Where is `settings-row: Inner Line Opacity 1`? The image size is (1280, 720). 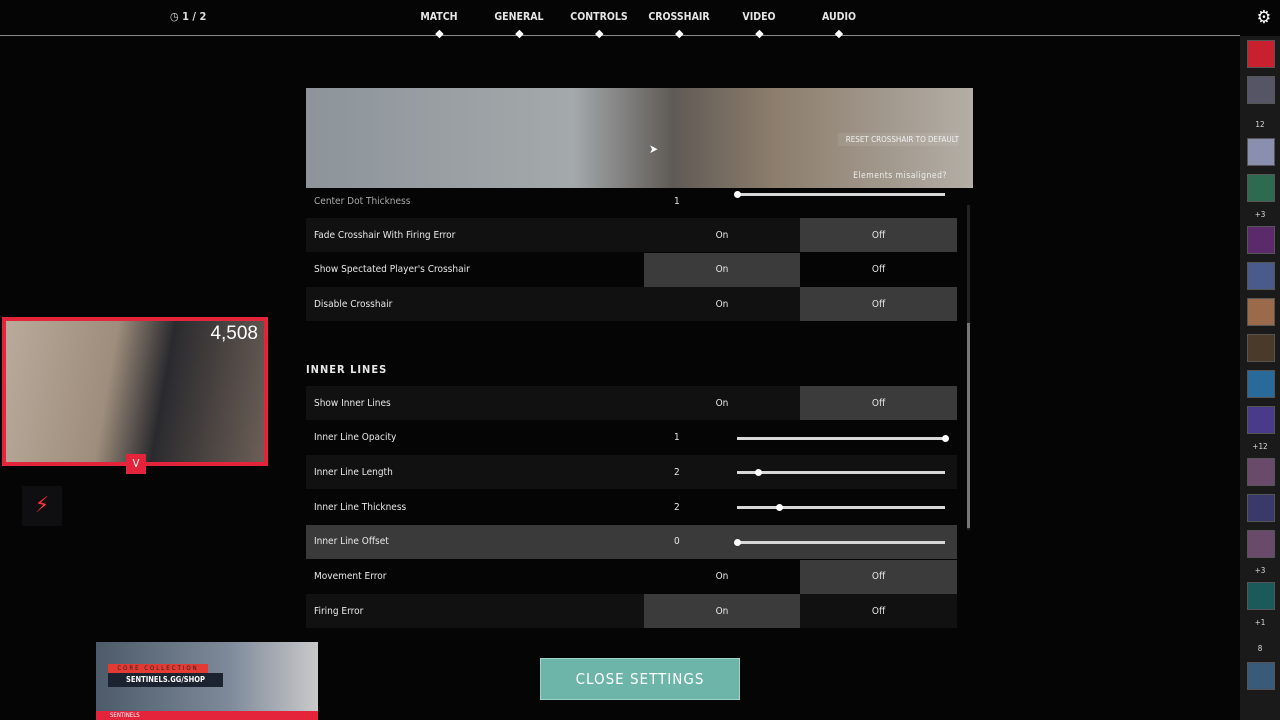
settings-row: Inner Line Opacity 1 is located at coordinates (631, 438).